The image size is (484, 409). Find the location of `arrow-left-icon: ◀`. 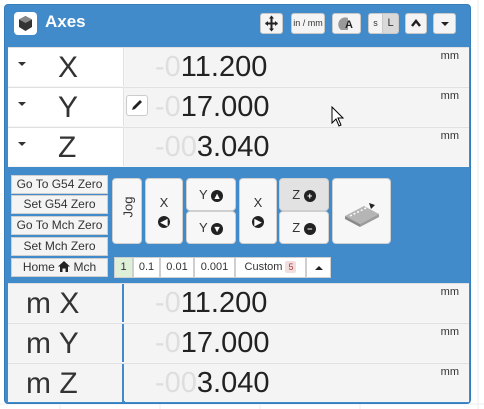

arrow-left-icon: ◀ is located at coordinates (164, 221).